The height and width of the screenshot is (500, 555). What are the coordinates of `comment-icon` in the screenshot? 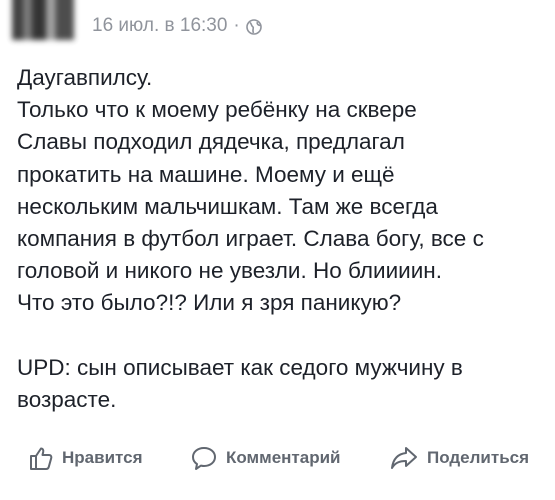 It's located at (204, 458).